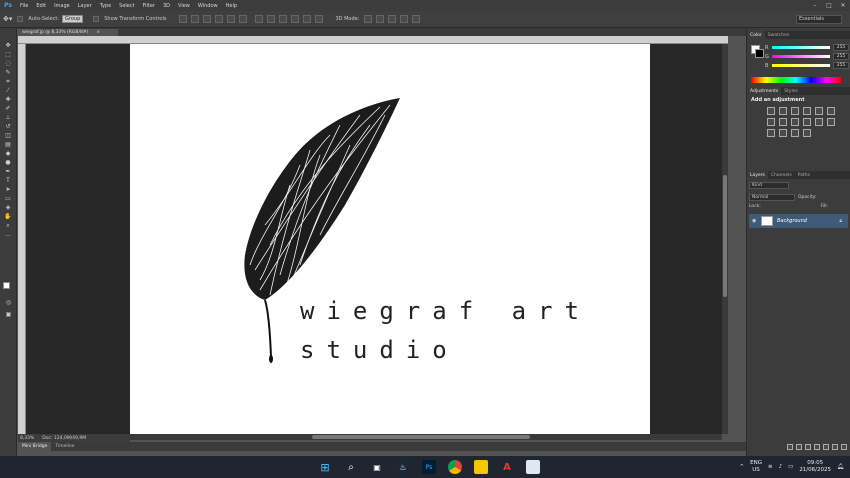  What do you see at coordinates (781, 467) in the screenshot?
I see `volume-icon: ♪` at bounding box center [781, 467].